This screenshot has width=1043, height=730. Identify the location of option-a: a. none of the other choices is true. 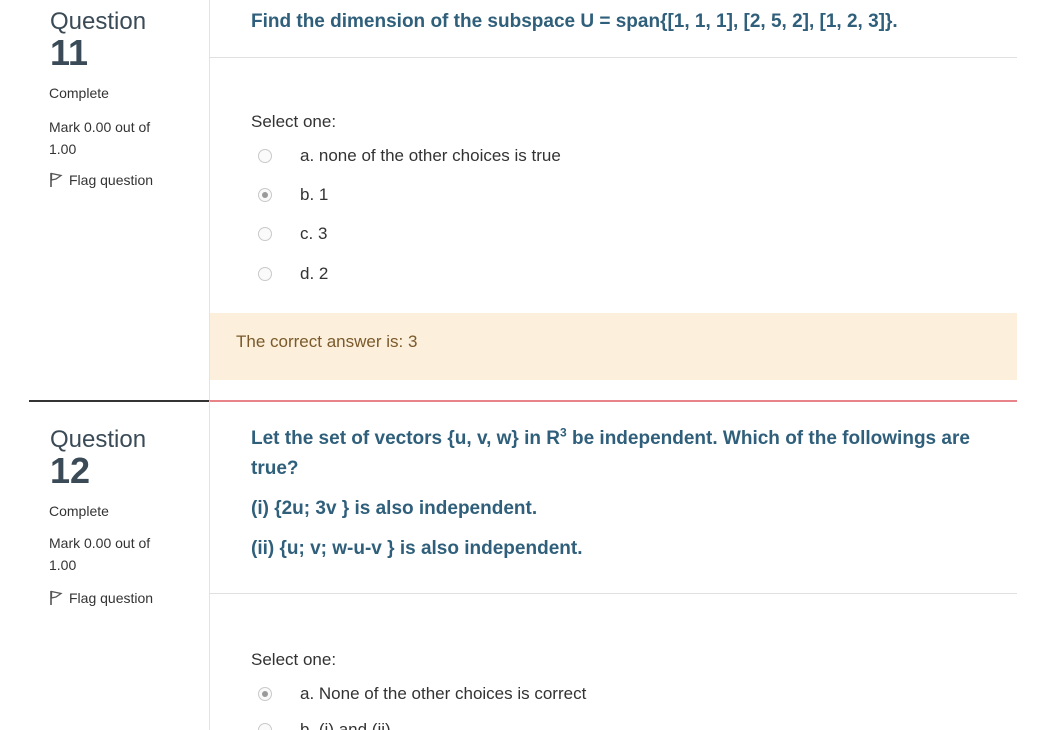
(409, 156).